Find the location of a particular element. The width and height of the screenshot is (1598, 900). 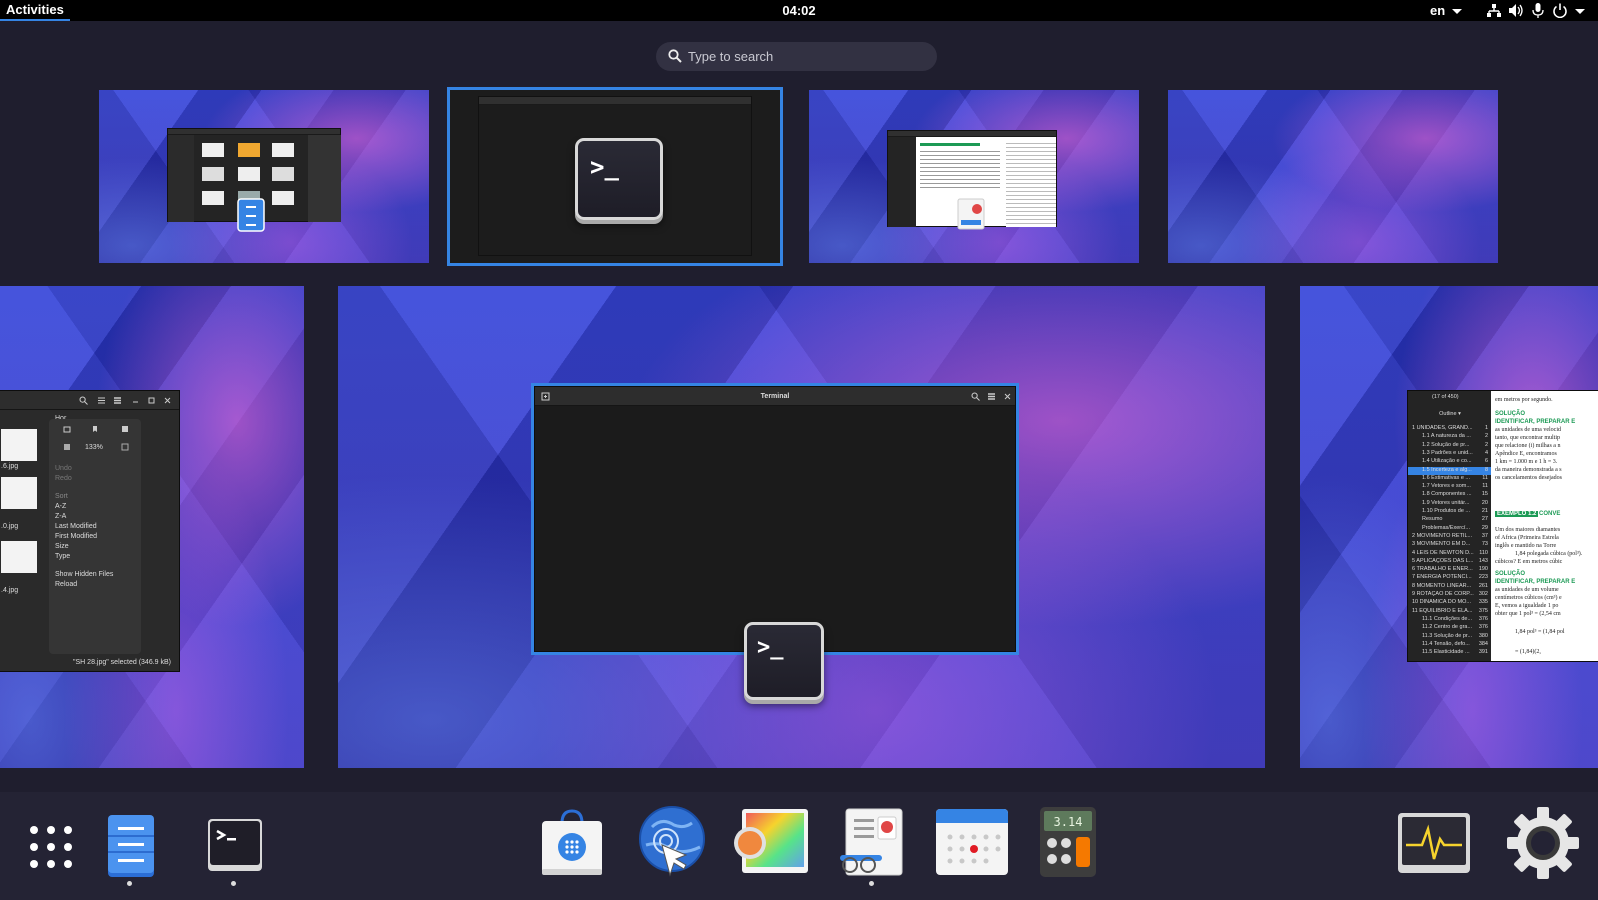

menu-item-show-hidden: Show Hidden Files is located at coordinates (84, 574).